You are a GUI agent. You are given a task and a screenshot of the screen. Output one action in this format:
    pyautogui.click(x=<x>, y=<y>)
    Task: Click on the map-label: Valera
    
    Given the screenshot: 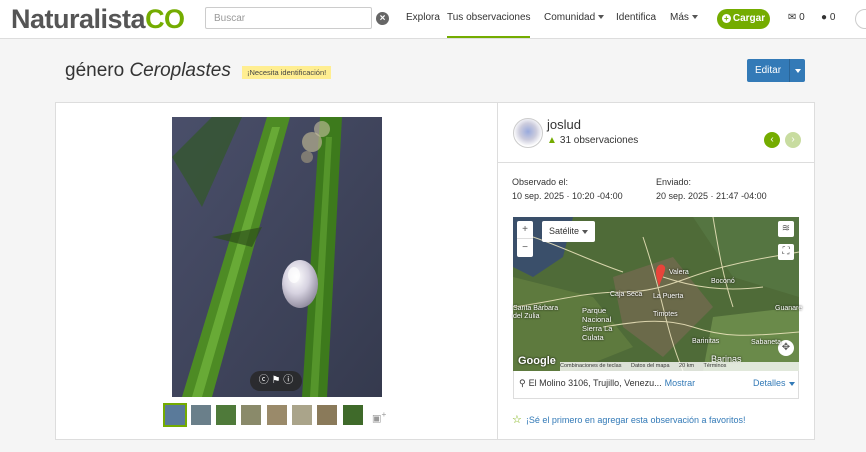 What is the action you would take?
    pyautogui.click(x=679, y=272)
    